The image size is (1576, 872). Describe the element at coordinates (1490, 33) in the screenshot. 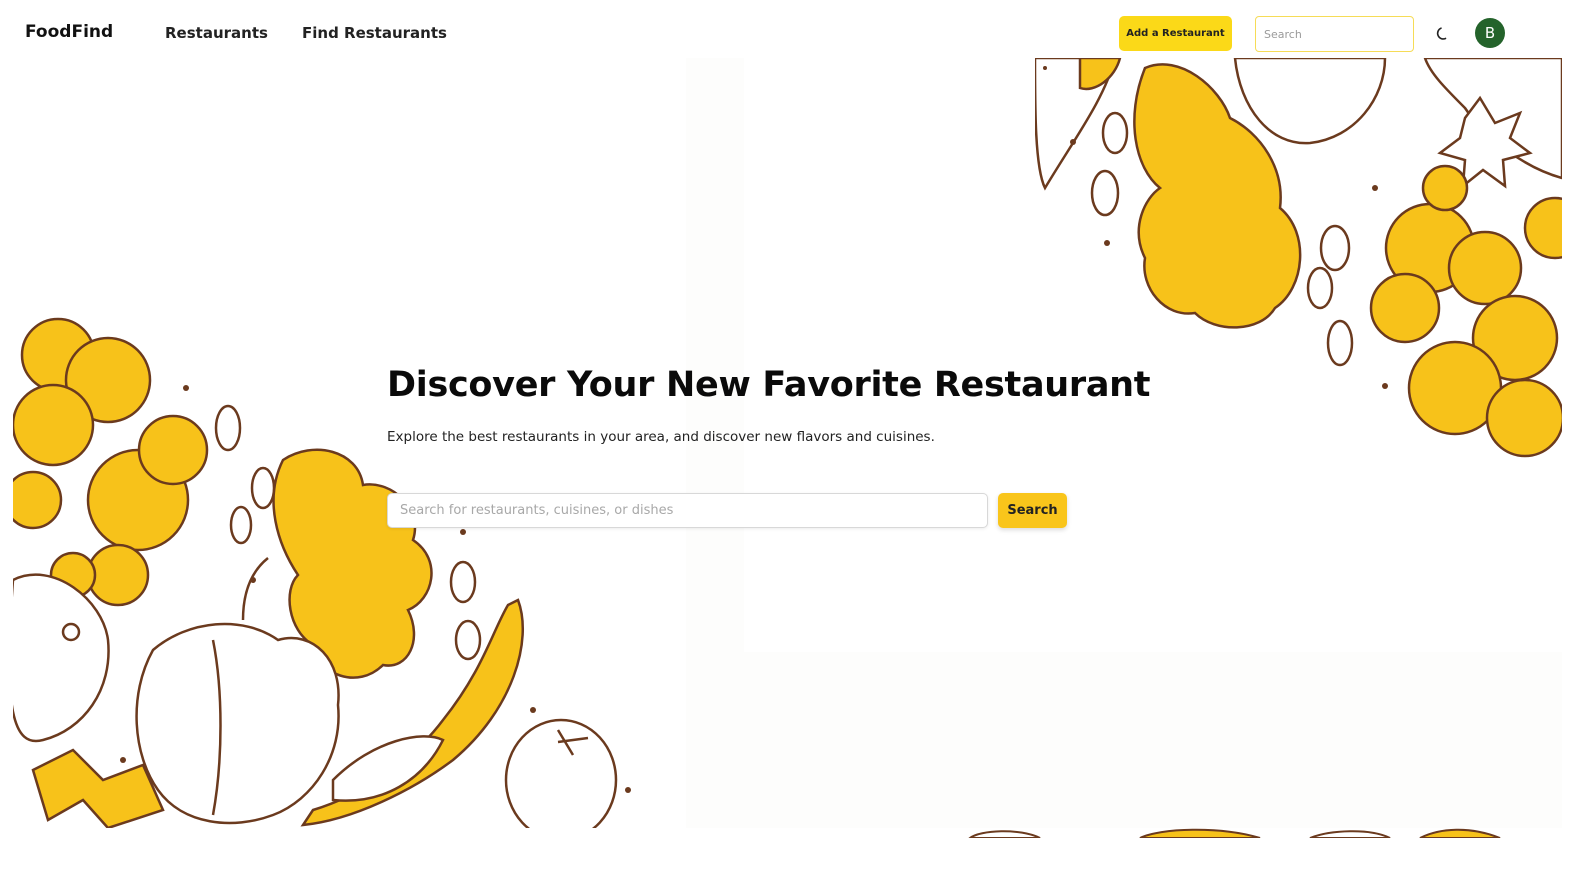

I see `user-avatar: B` at that location.